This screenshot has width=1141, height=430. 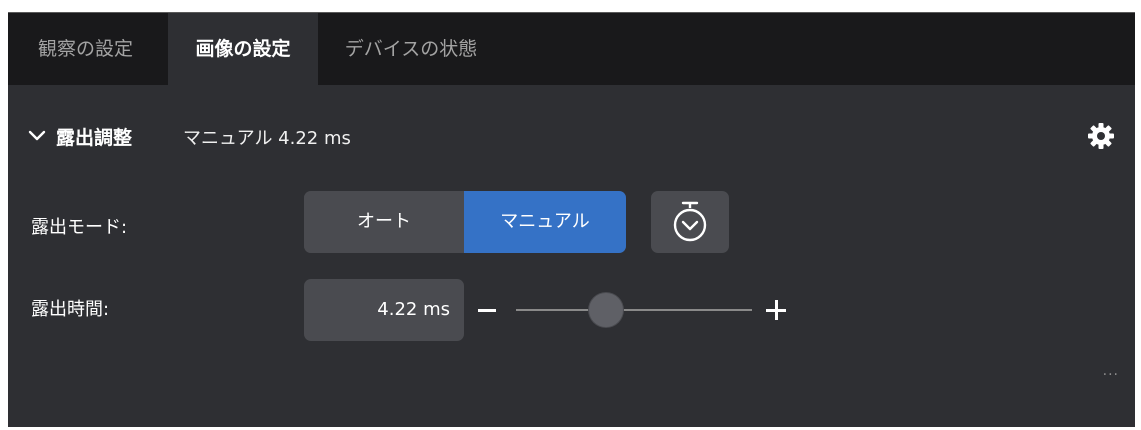 I want to click on auto-exposure-once-button, so click(x=690, y=222).